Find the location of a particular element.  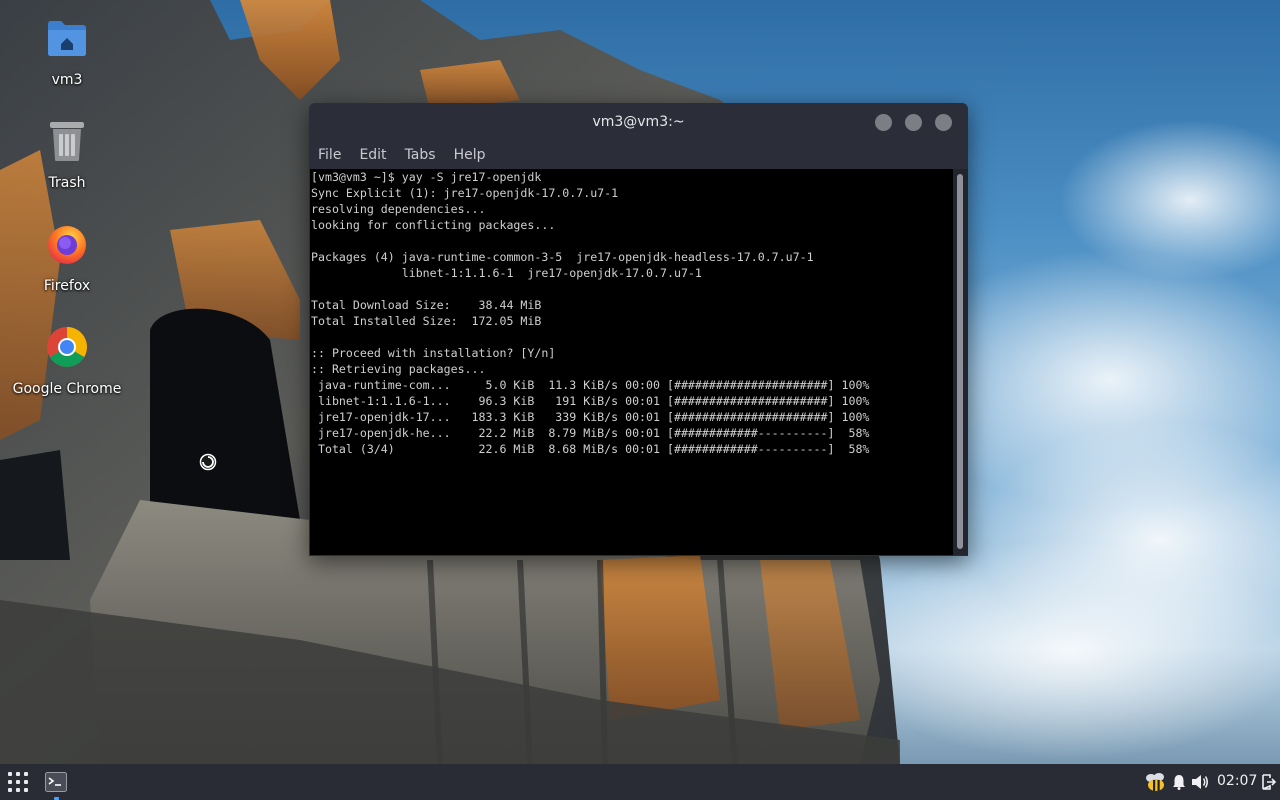

firefox-icon is located at coordinates (67, 244).